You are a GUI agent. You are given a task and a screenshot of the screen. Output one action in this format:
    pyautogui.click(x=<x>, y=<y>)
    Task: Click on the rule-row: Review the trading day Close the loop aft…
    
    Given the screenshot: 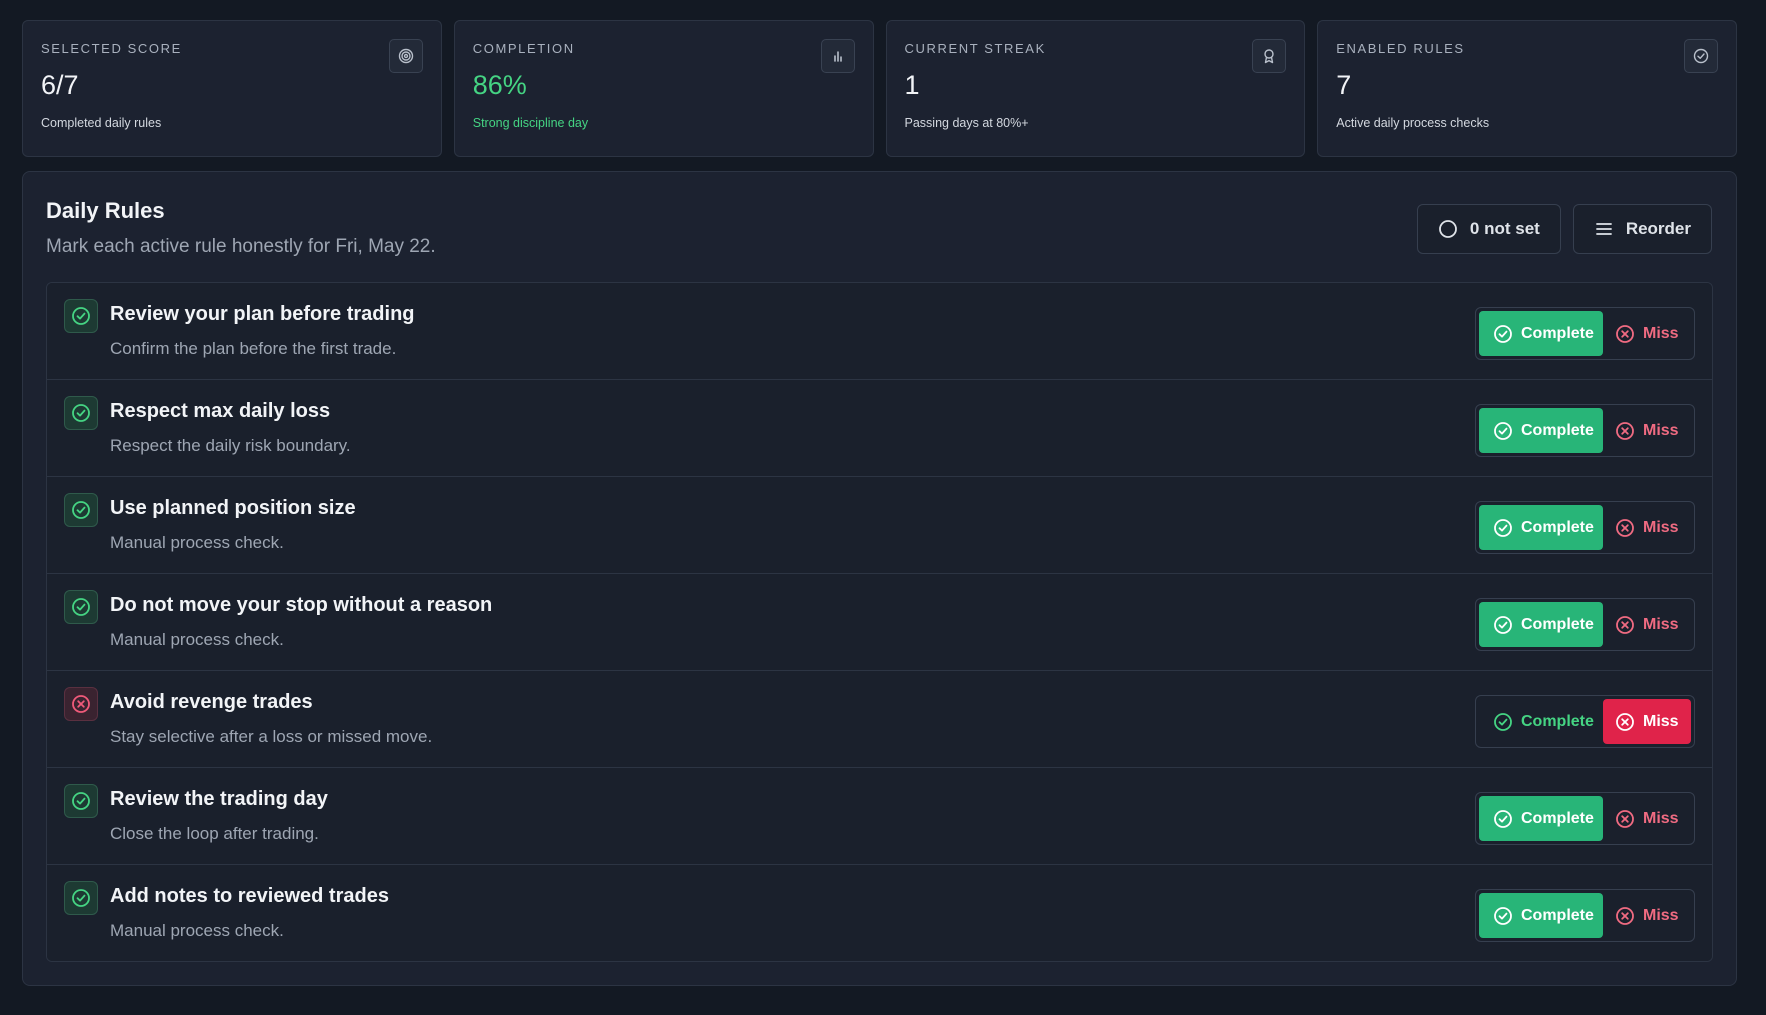 What is the action you would take?
    pyautogui.click(x=879, y=816)
    